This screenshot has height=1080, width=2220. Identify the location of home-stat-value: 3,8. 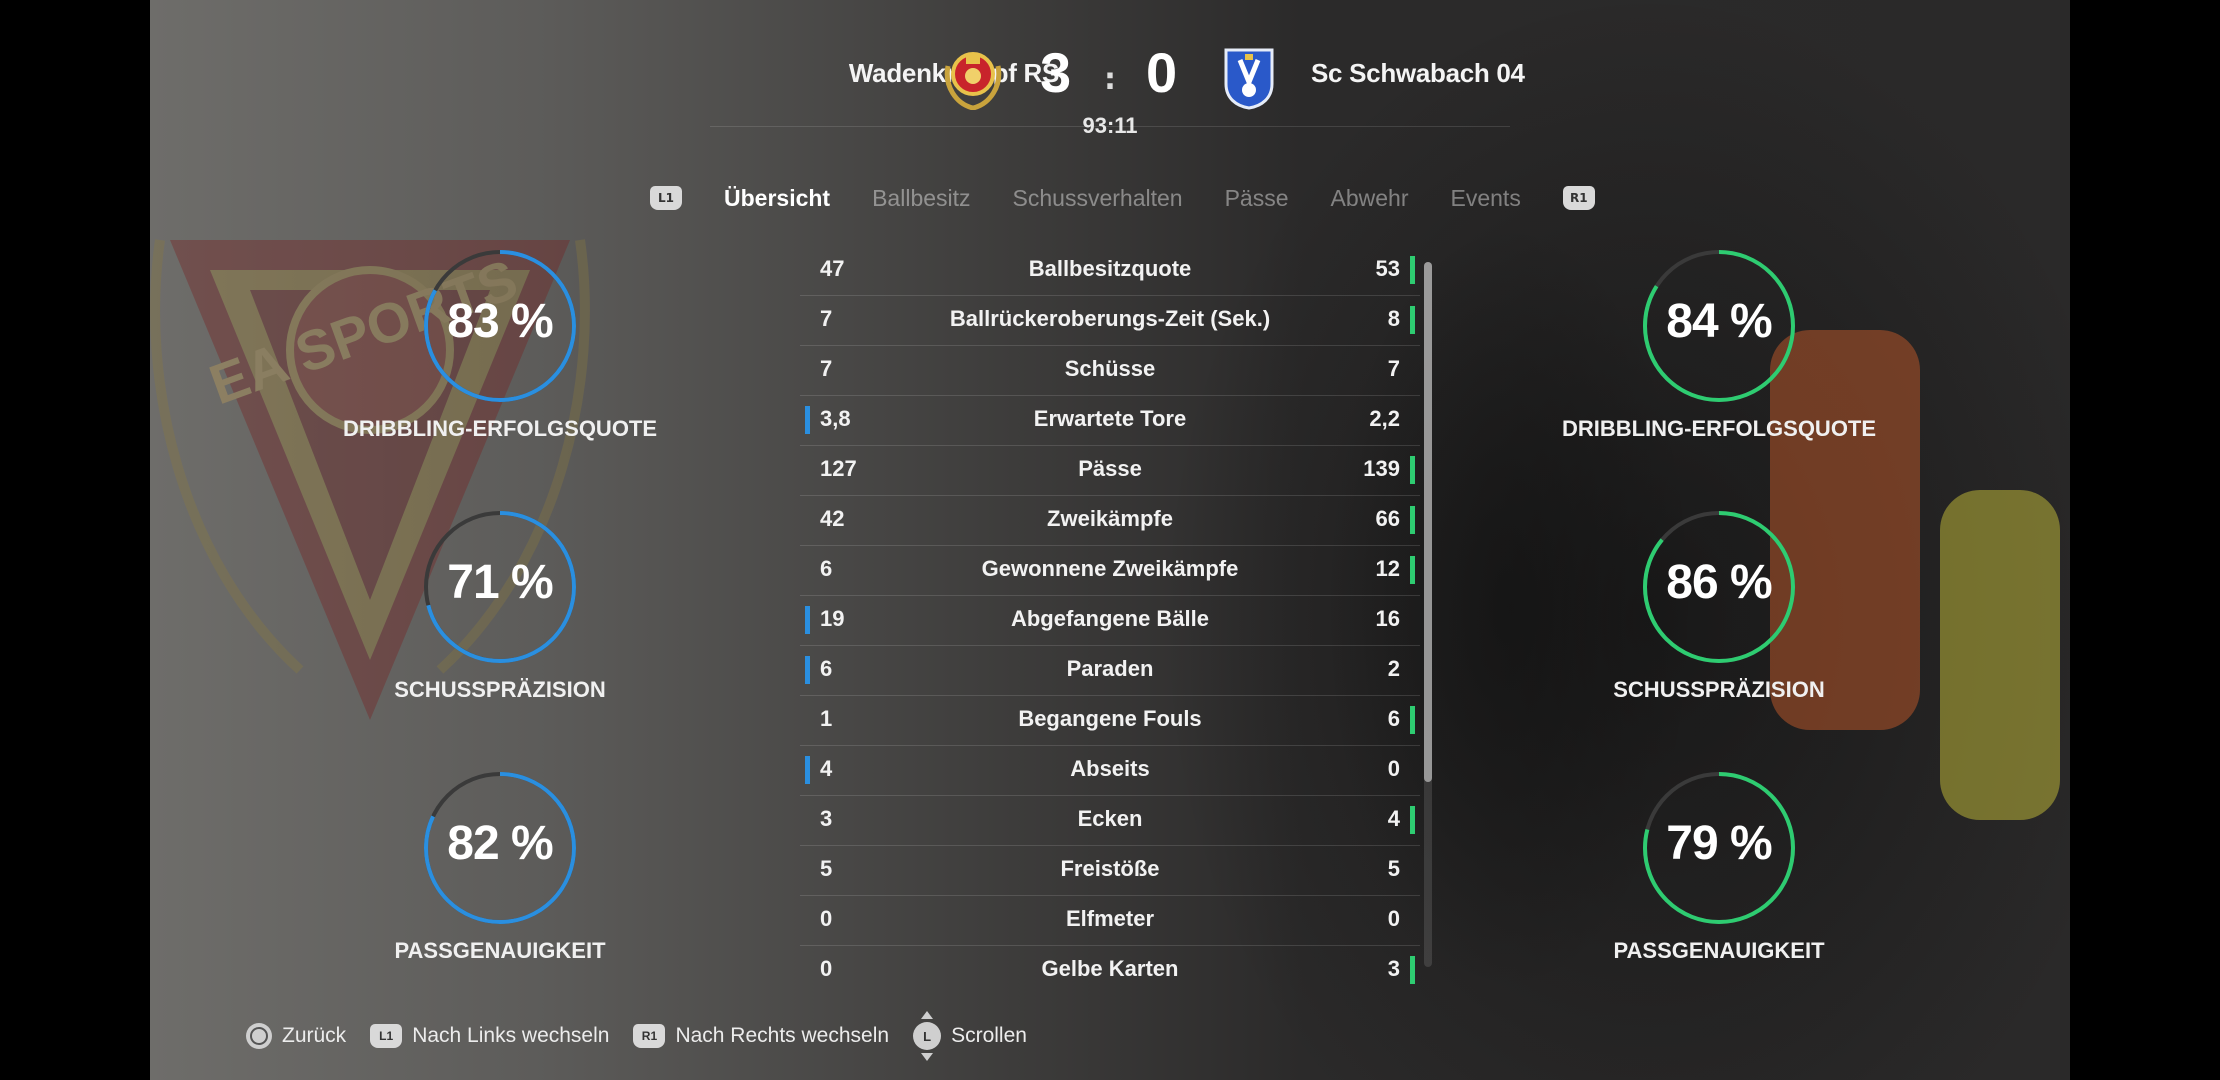
(835, 418).